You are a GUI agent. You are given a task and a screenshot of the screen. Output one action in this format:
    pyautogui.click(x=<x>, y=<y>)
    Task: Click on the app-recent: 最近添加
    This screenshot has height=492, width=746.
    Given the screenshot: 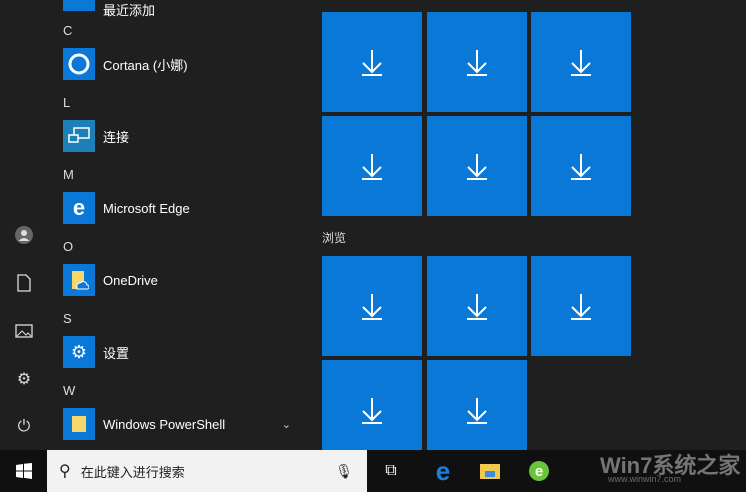 What is the action you would take?
    pyautogui.click(x=203, y=13)
    